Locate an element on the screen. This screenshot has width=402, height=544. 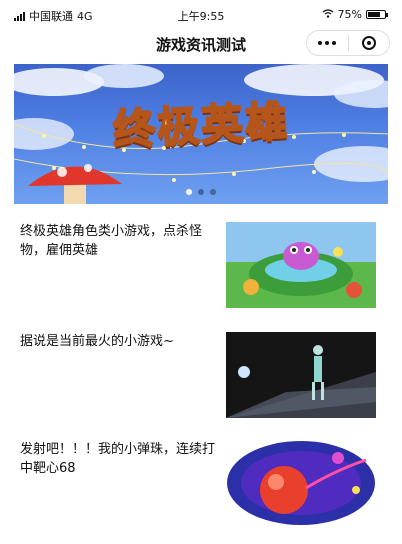
status-bar: 中国联通 4G 上午9:55 75% is located at coordinates (201, 13).